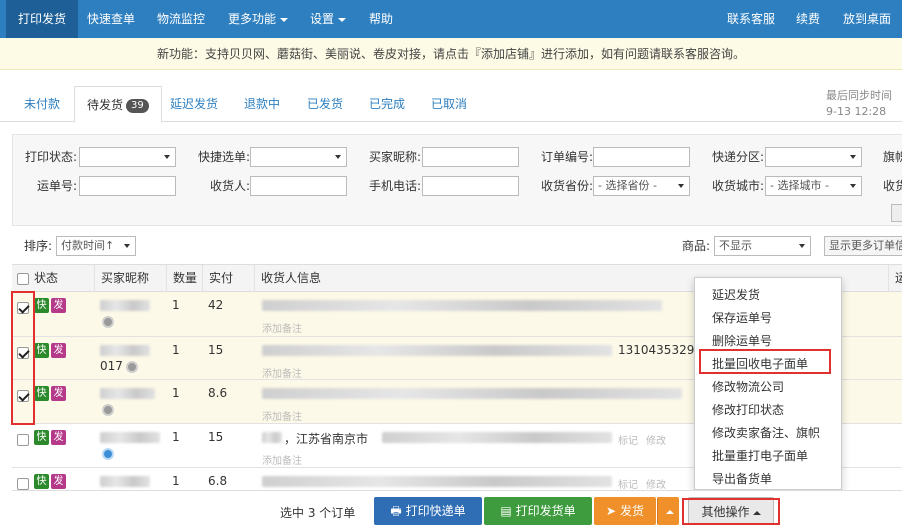  Describe the element at coordinates (742, 340) in the screenshot. I see `menu-delete-waybill: 删除运单号` at that location.